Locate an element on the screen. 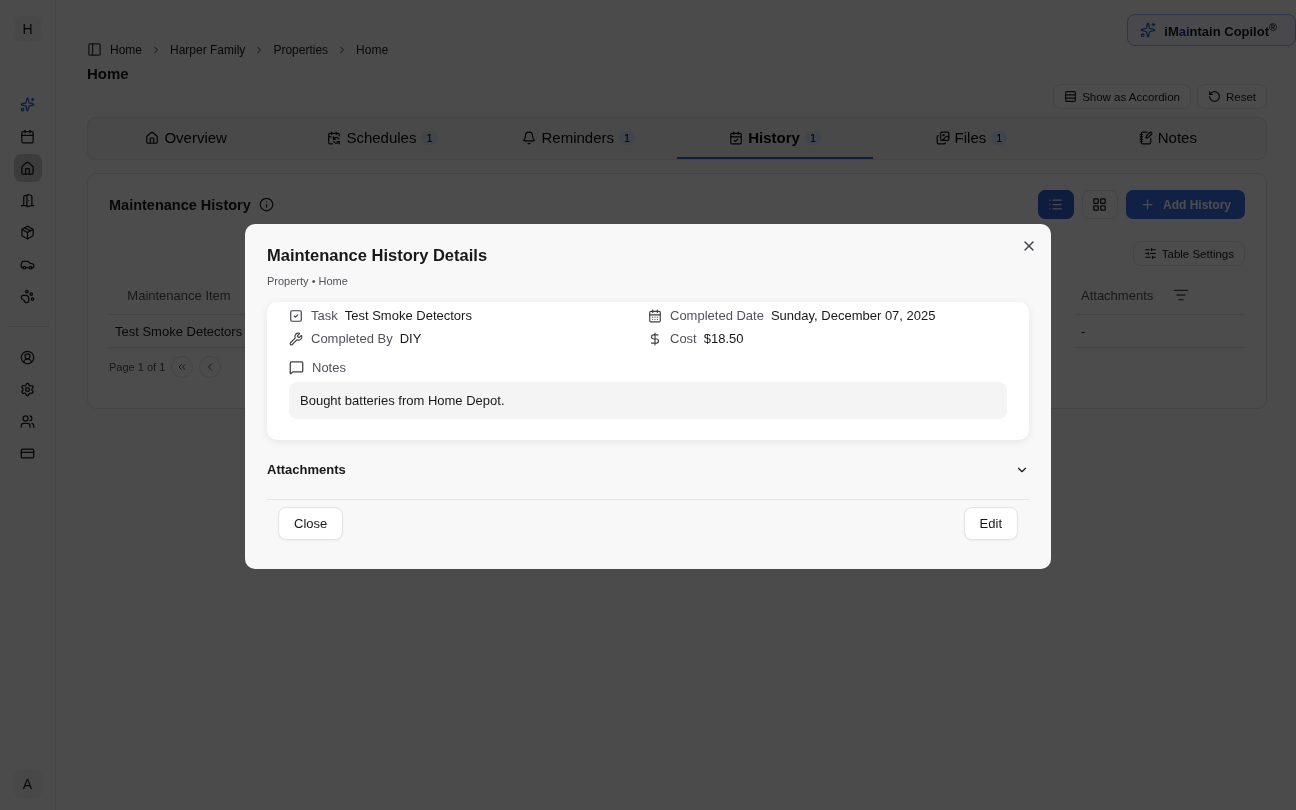 Image resolution: width=1296 pixels, height=810 pixels. calendar-icon is located at coordinates (655, 315).